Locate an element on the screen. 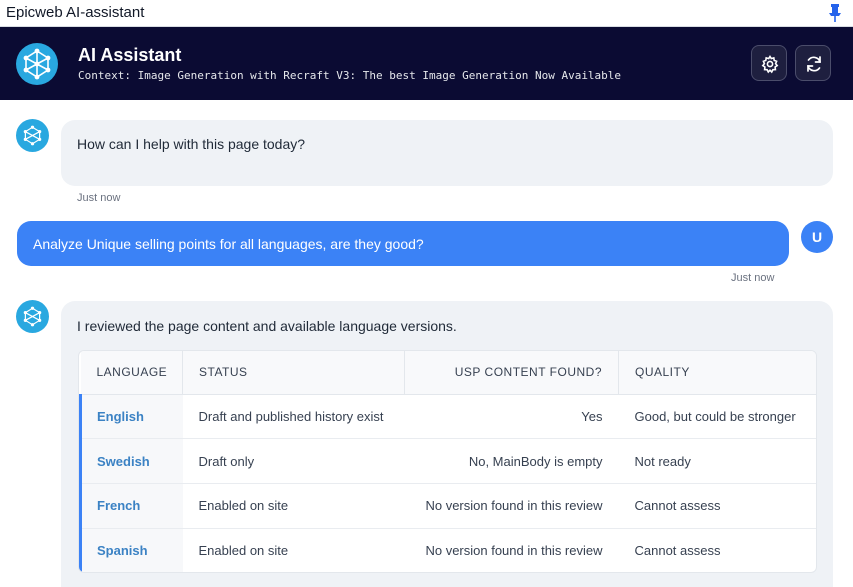  assistant-logo is located at coordinates (37, 64).